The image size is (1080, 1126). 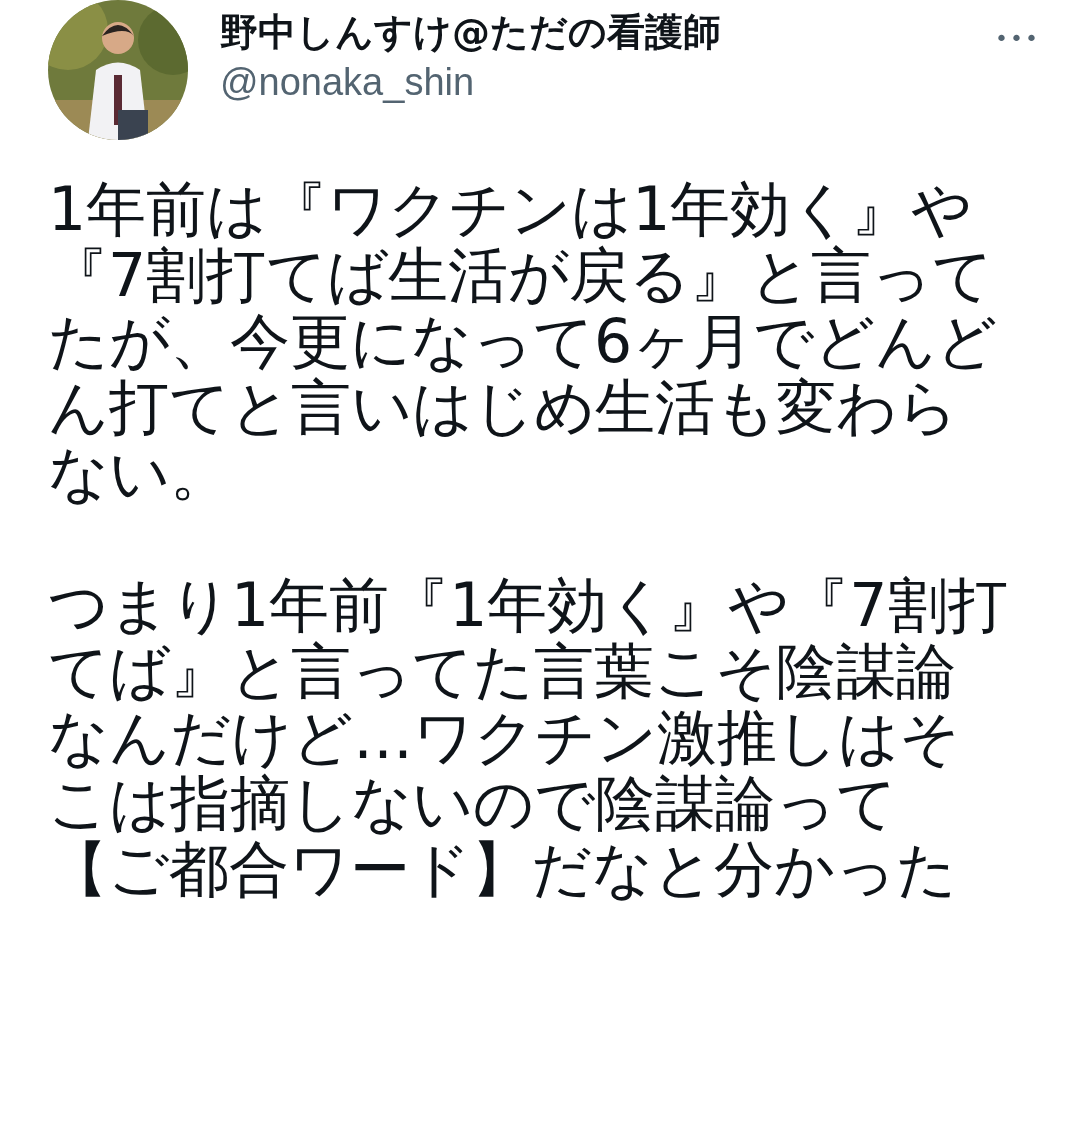 I want to click on author-name: 野中しんすけ@ただの看護師, so click(x=471, y=32).